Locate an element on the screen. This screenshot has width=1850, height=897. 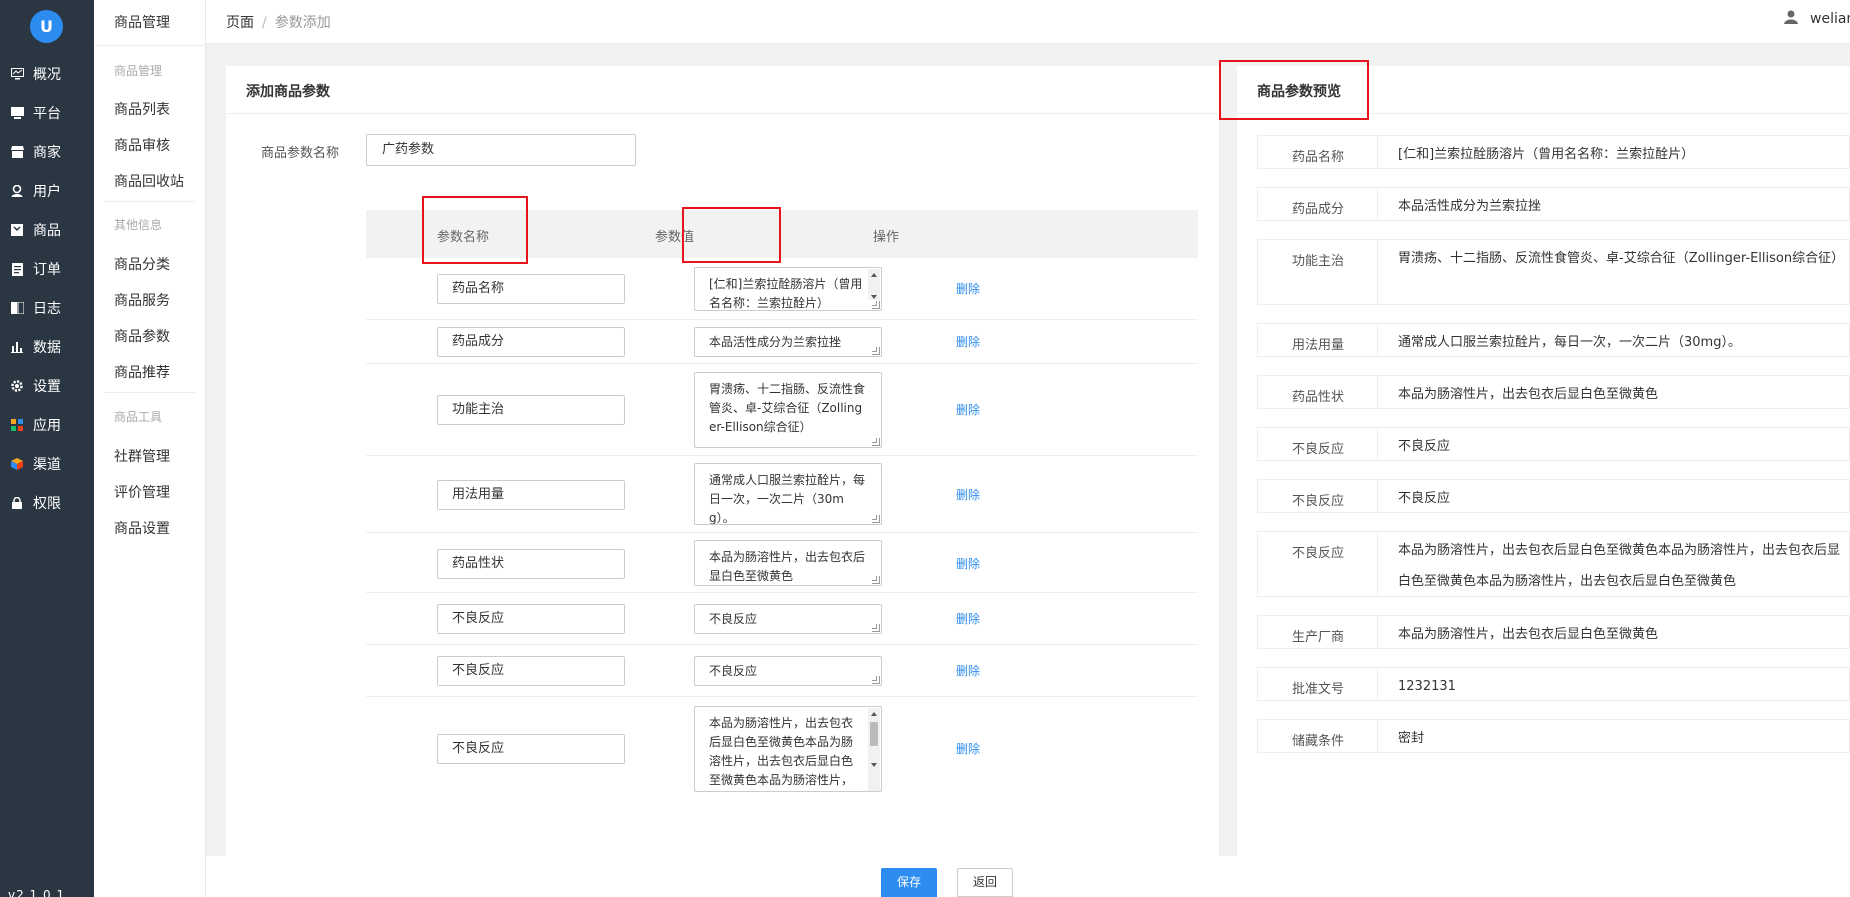
nav-item-data: 数据 is located at coordinates (47, 347).